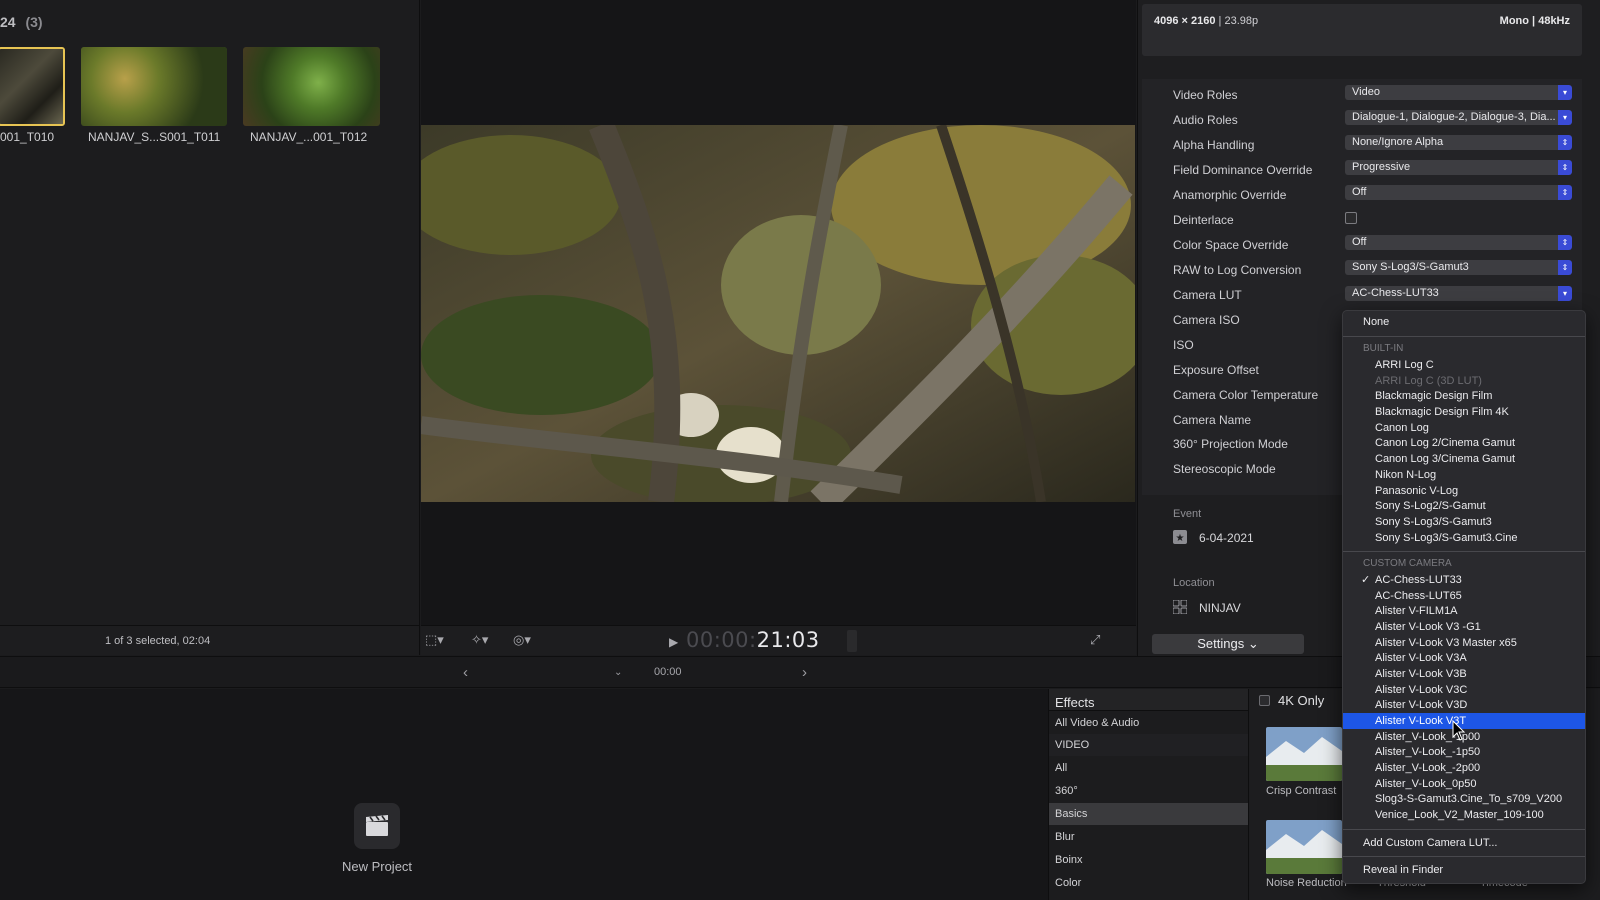 This screenshot has height=900, width=1600. Describe the element at coordinates (1464, 870) in the screenshot. I see `menu-item-reveal-in-finder: Reveal in Finder` at that location.